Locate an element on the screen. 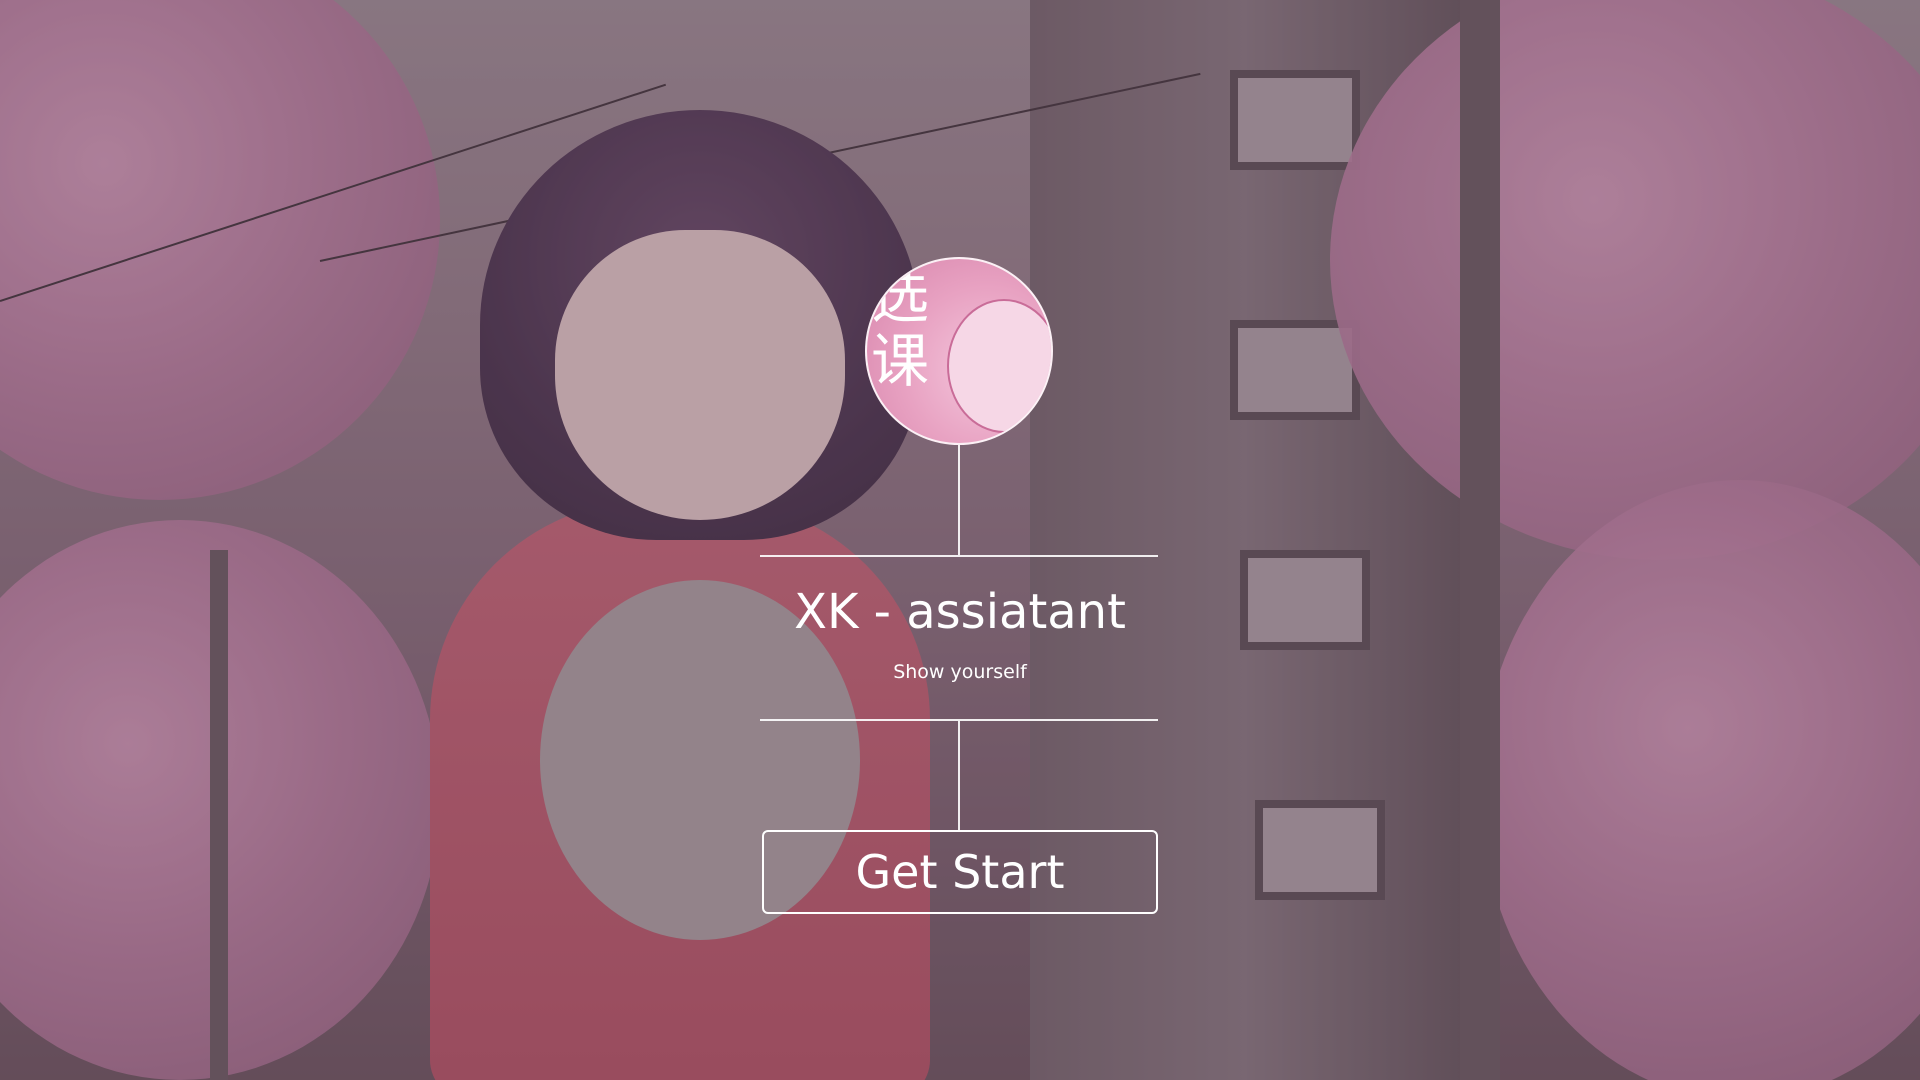 This screenshot has width=1920, height=1080. get-start-button: Get Start is located at coordinates (960, 872).